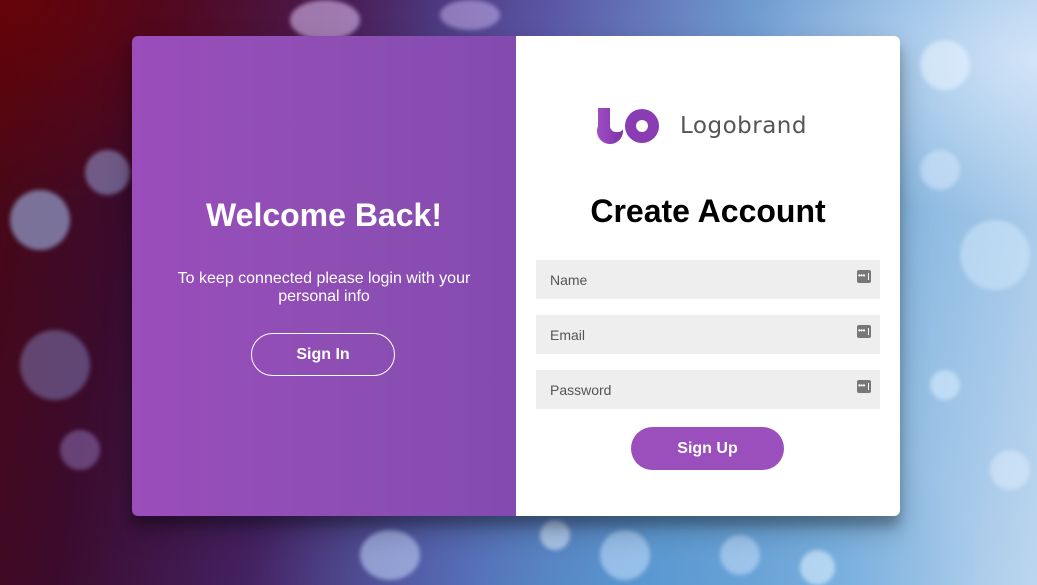 This screenshot has width=1037, height=585. What do you see at coordinates (628, 126) in the screenshot?
I see `logobrand-infinity-icon` at bounding box center [628, 126].